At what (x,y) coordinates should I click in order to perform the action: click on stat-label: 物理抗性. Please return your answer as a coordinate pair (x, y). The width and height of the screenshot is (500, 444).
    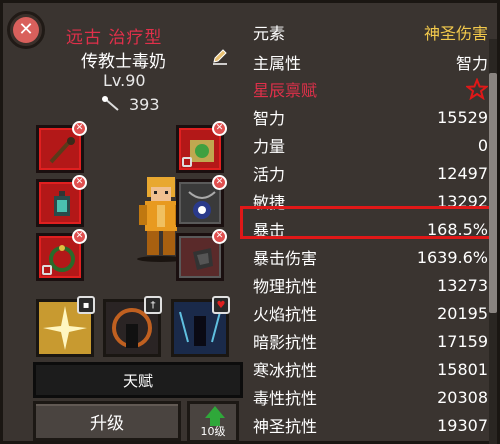
    Looking at the image, I should click on (285, 286).